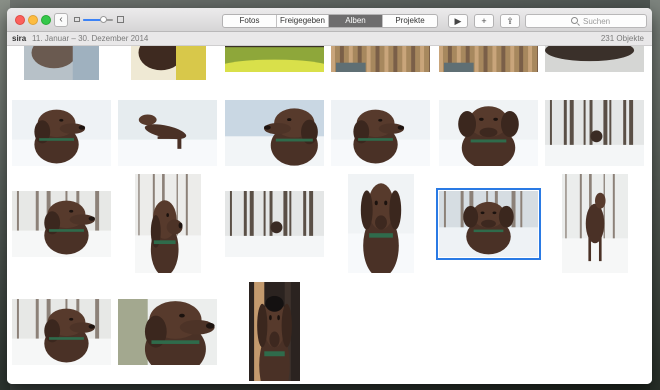 This screenshot has width=660, height=390. I want to click on minimize-button, so click(33, 20).